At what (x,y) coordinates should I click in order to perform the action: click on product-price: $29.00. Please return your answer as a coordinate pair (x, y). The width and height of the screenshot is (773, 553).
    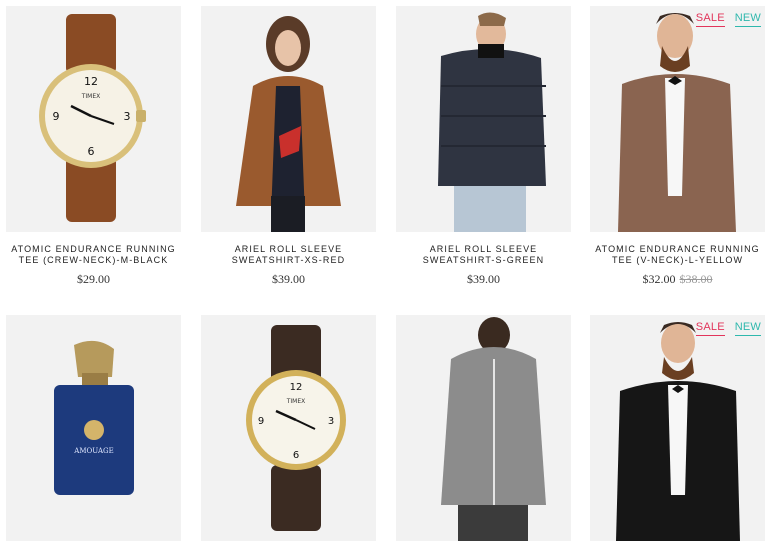
    Looking at the image, I should click on (93, 279).